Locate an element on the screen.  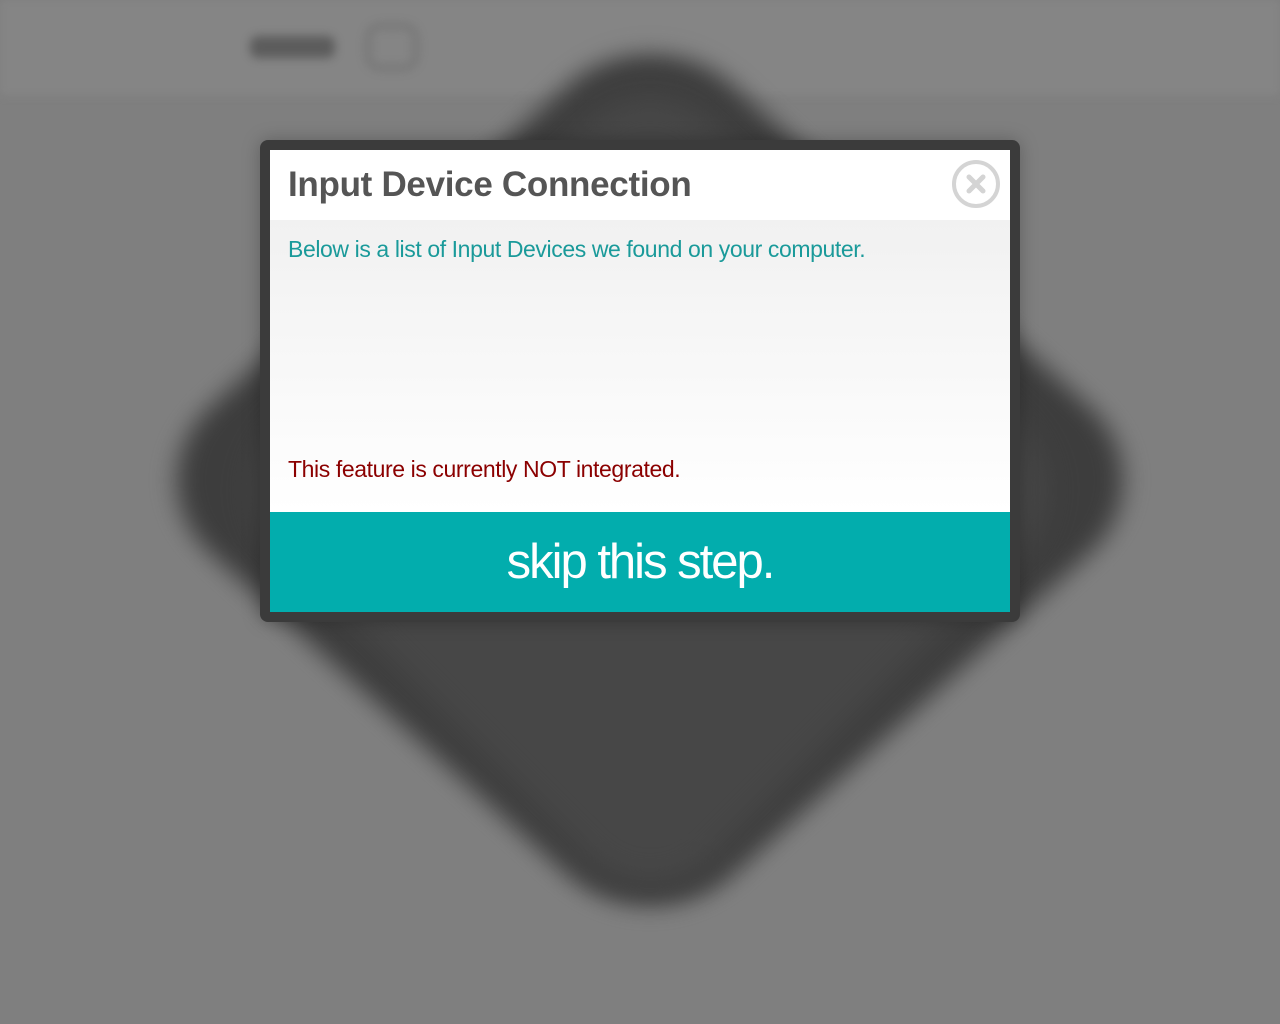
close-button is located at coordinates (976, 184).